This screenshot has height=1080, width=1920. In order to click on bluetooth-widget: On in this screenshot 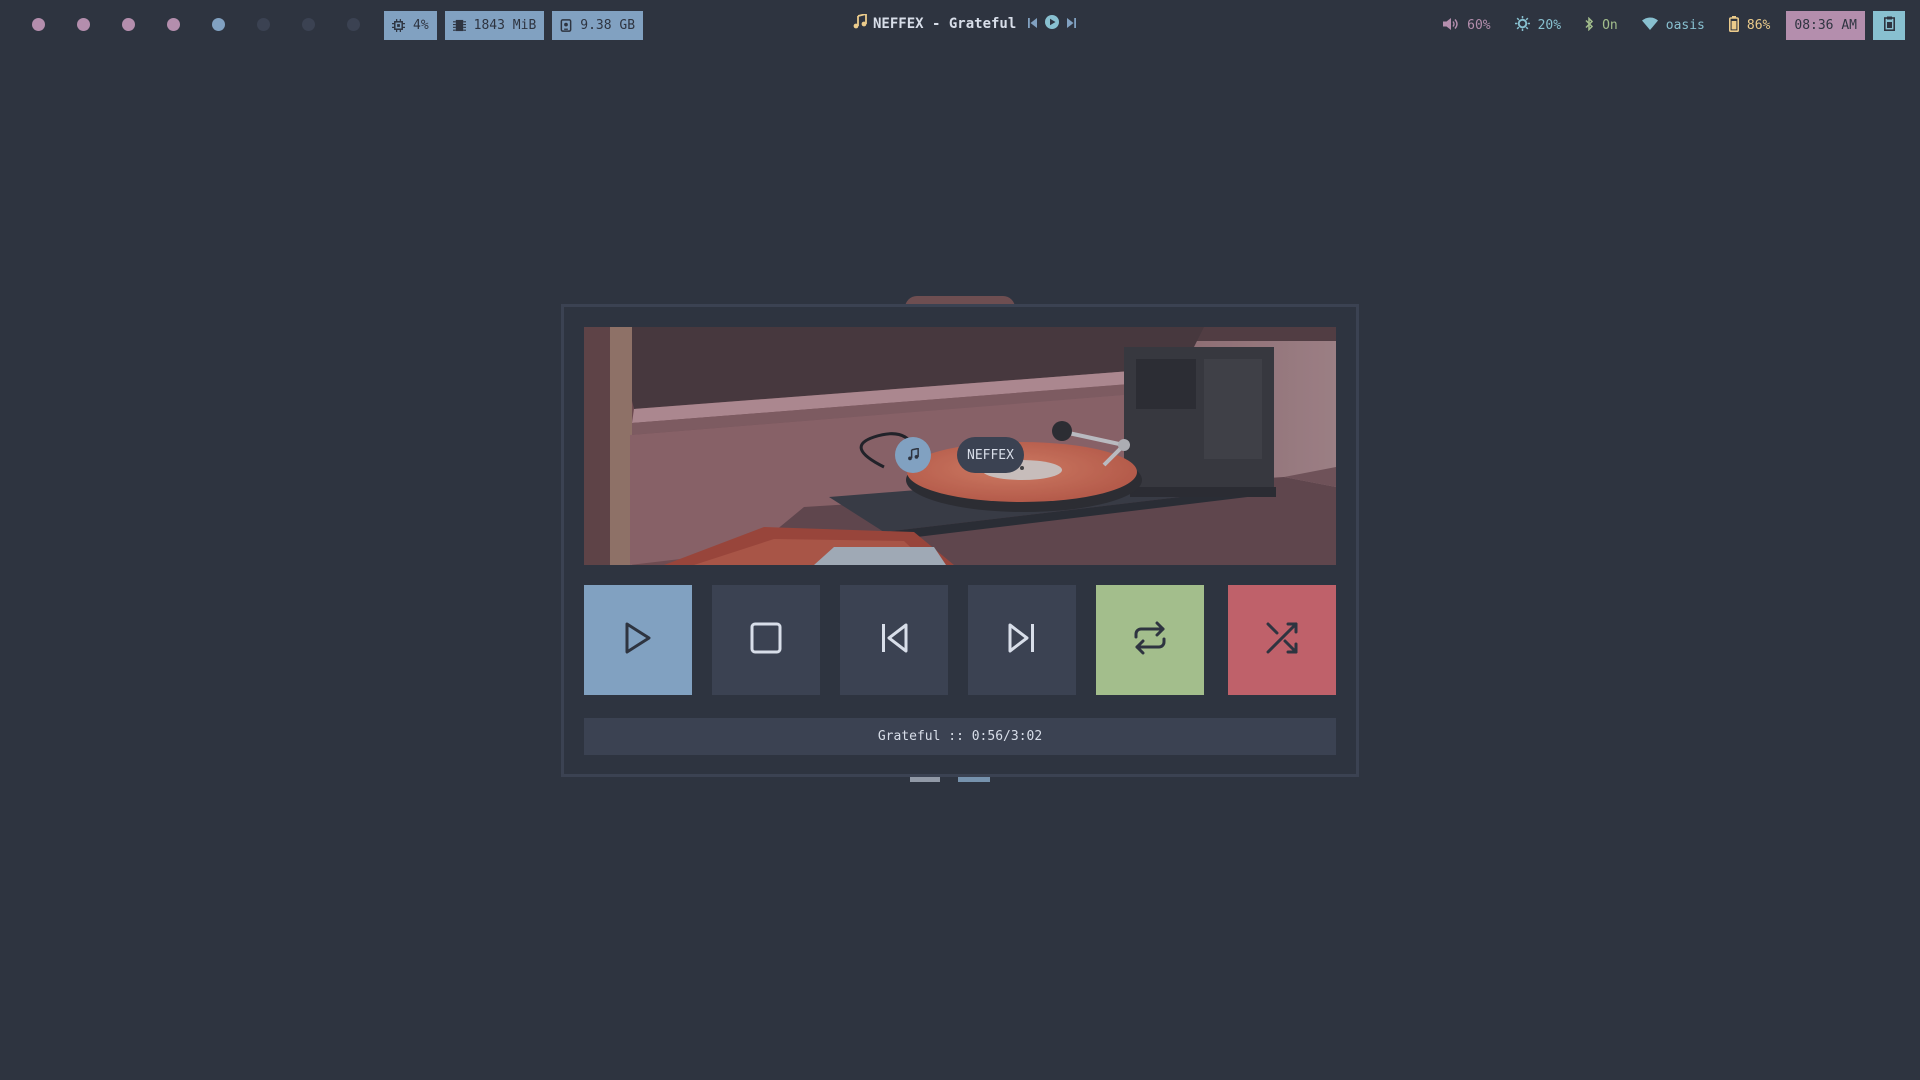, I will do `click(1601, 25)`.